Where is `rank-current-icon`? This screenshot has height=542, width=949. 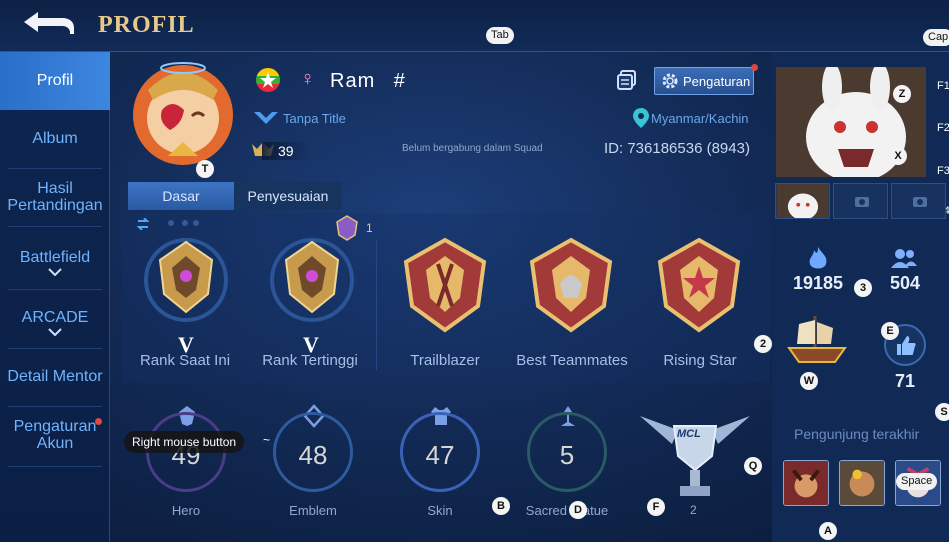 rank-current-icon is located at coordinates (186, 280).